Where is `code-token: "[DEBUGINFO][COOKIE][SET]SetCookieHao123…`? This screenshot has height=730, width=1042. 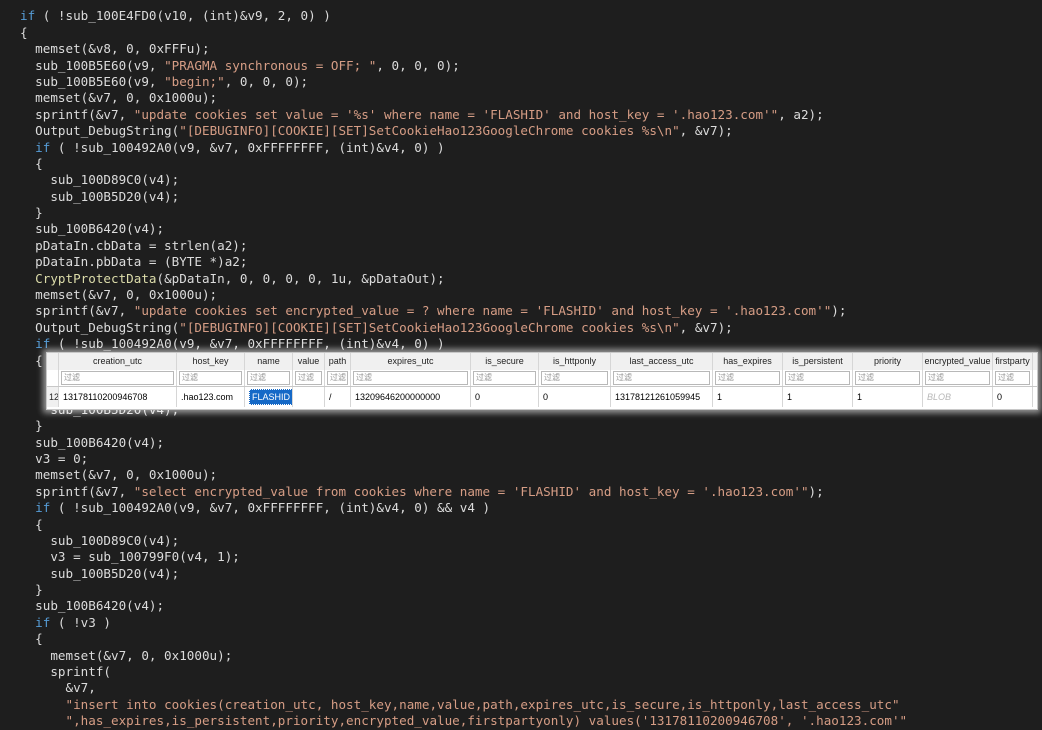 code-token: "[DEBUGINFO][COOKIE][SET]SetCookieHao123… is located at coordinates (429, 131).